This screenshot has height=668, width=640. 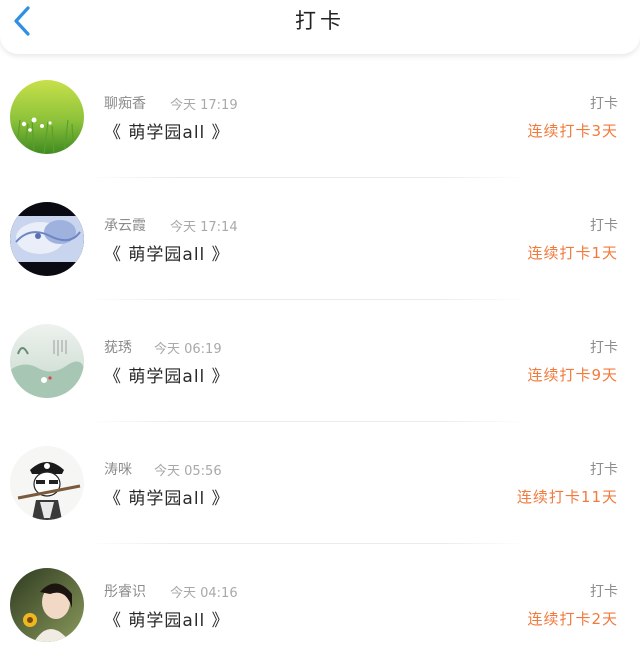 What do you see at coordinates (567, 497) in the screenshot?
I see `streak-label: 连续打卡11天` at bounding box center [567, 497].